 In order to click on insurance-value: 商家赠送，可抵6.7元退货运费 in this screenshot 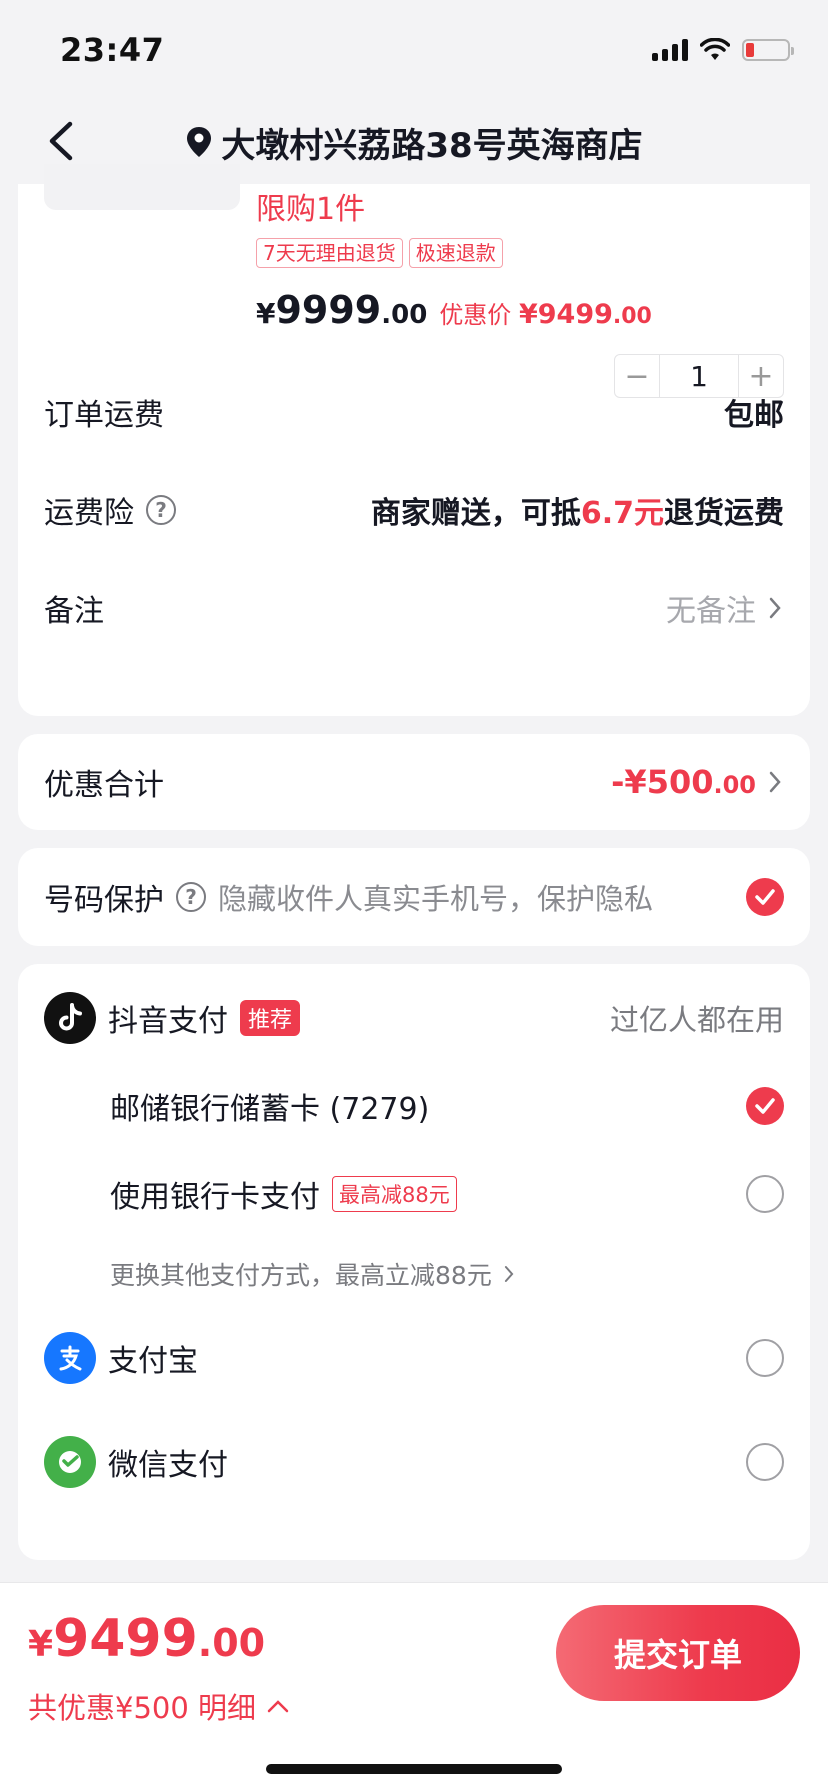, I will do `click(577, 513)`.